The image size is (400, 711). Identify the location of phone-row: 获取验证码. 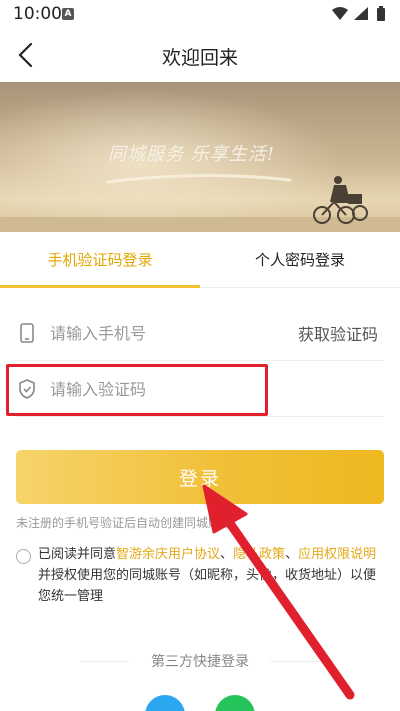
(200, 333).